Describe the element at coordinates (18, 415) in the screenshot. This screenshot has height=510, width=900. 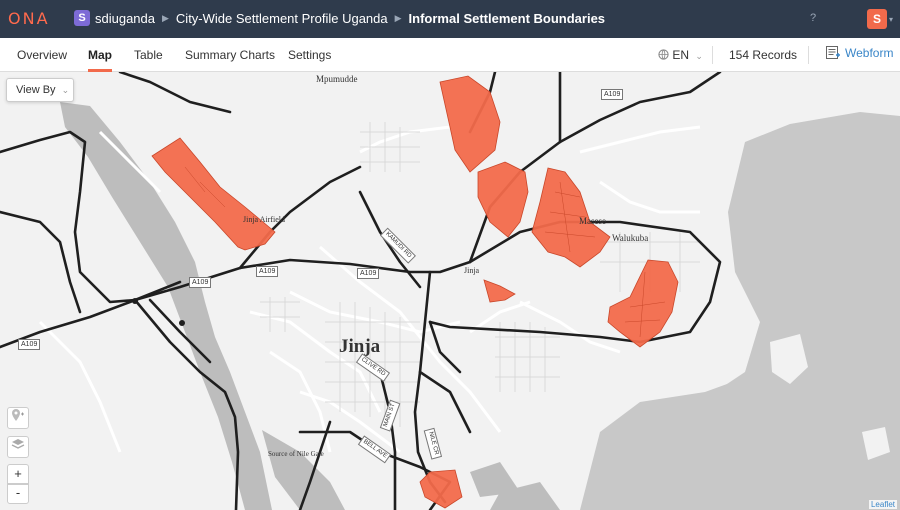
I see `location-pin-icon` at that location.